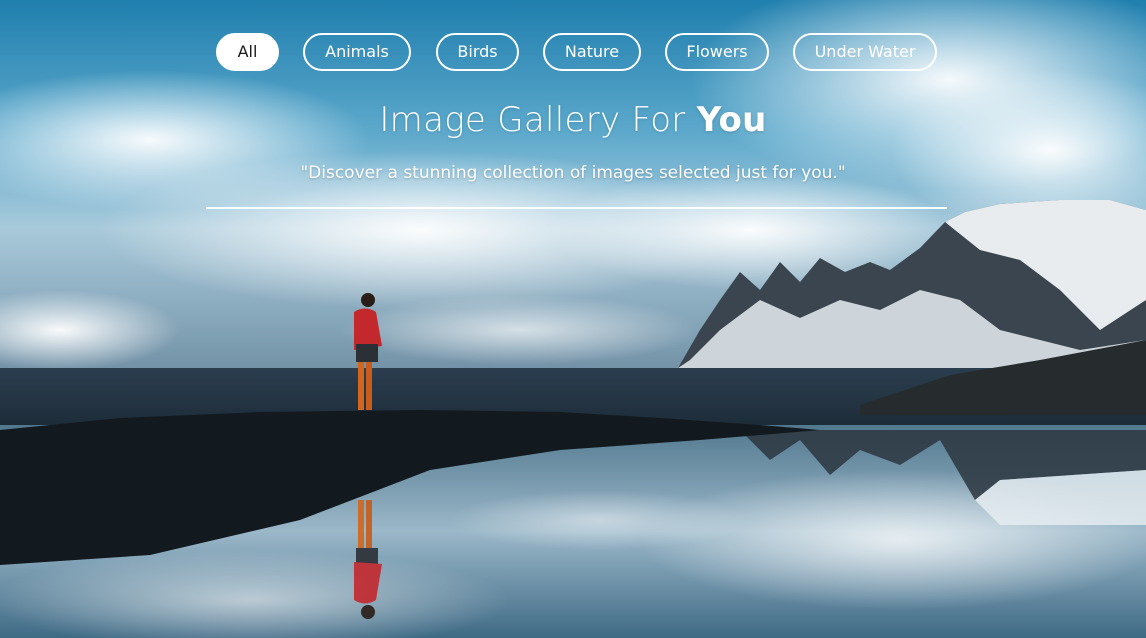  I want to click on page-title: Image Gallery For You, so click(573, 120).